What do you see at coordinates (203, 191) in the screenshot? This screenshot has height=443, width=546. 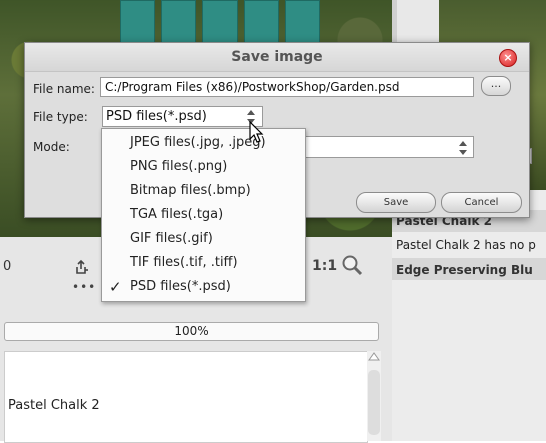 I see `menu-item-bmp: Bitmap files(.bmp)` at bounding box center [203, 191].